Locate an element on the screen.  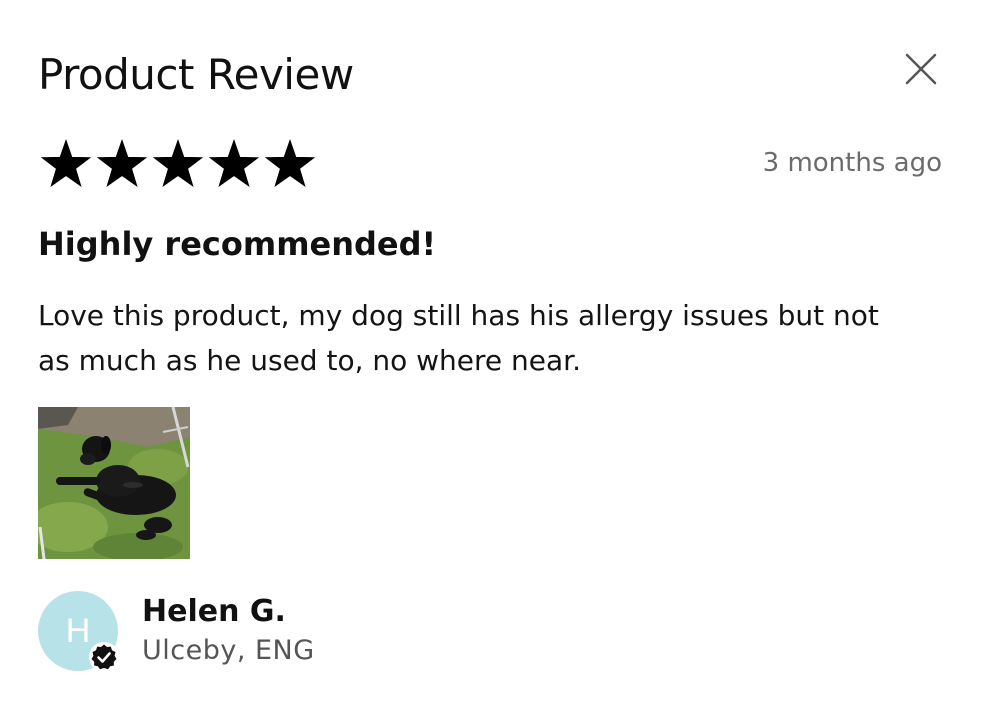
author-location: Ulceby, ENG is located at coordinates (228, 650).